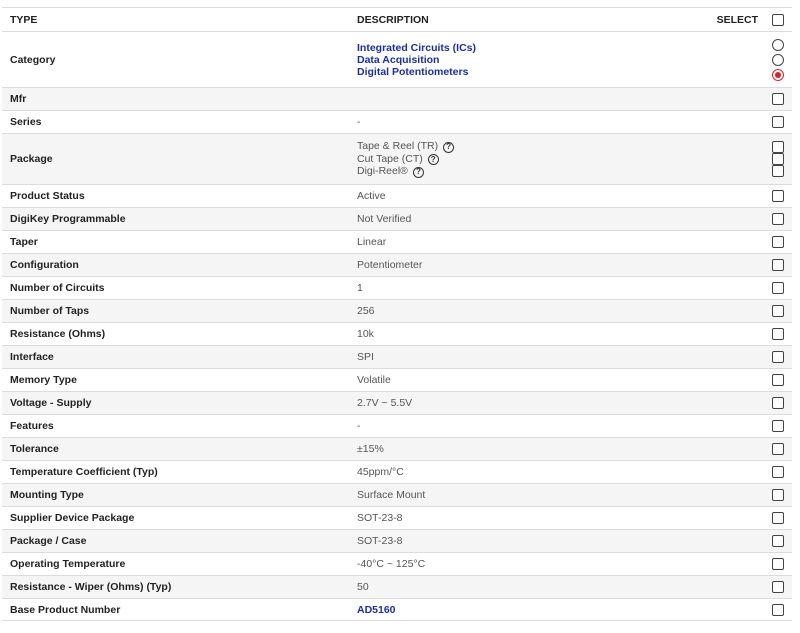 The image size is (800, 633). I want to click on row-label: Taper, so click(24, 242).